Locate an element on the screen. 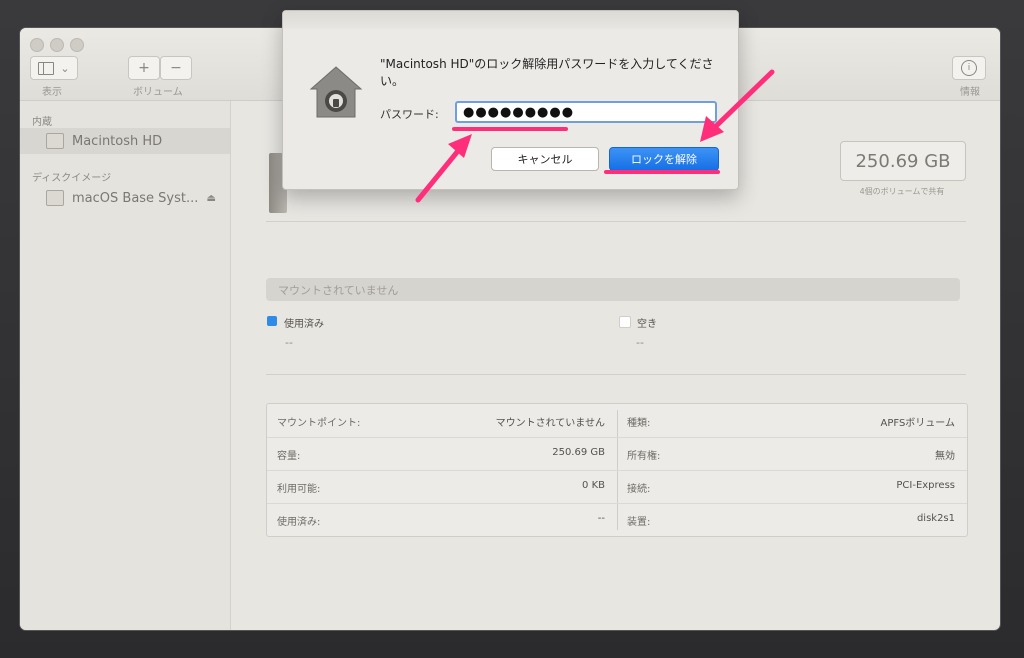 The width and height of the screenshot is (1024, 658). annotation-arrows is located at coordinates (595, 136).